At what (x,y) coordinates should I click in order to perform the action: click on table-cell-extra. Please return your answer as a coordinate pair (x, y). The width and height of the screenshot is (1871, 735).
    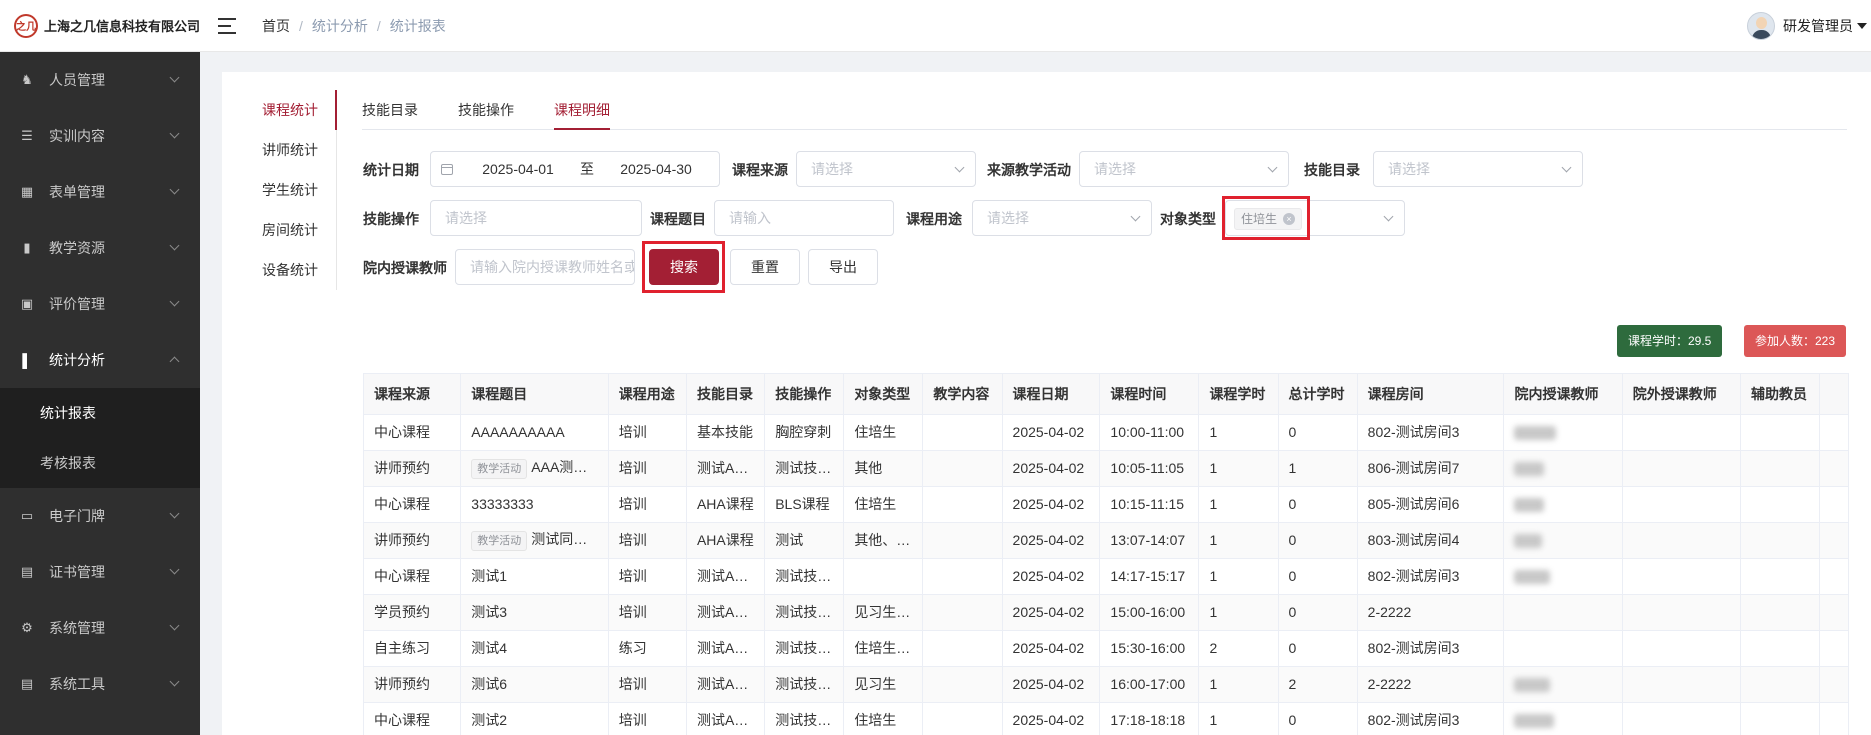
    Looking at the image, I should click on (1834, 718).